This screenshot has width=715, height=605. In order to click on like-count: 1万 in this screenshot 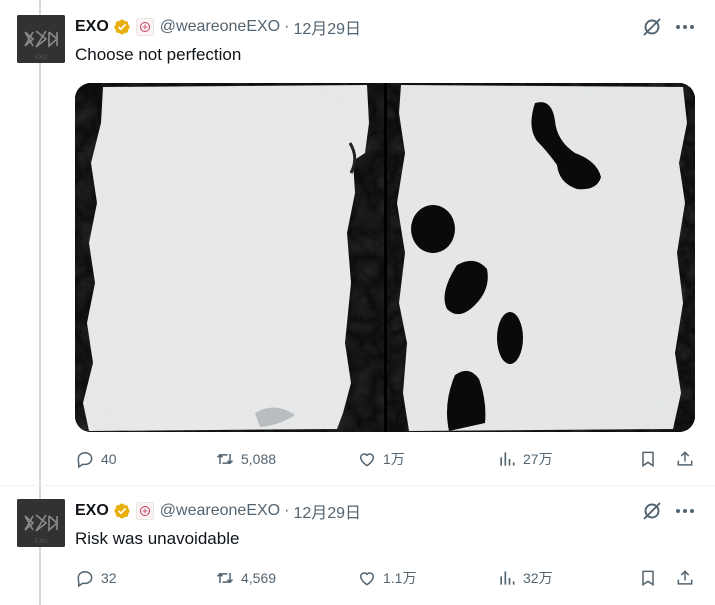, I will do `click(394, 459)`.